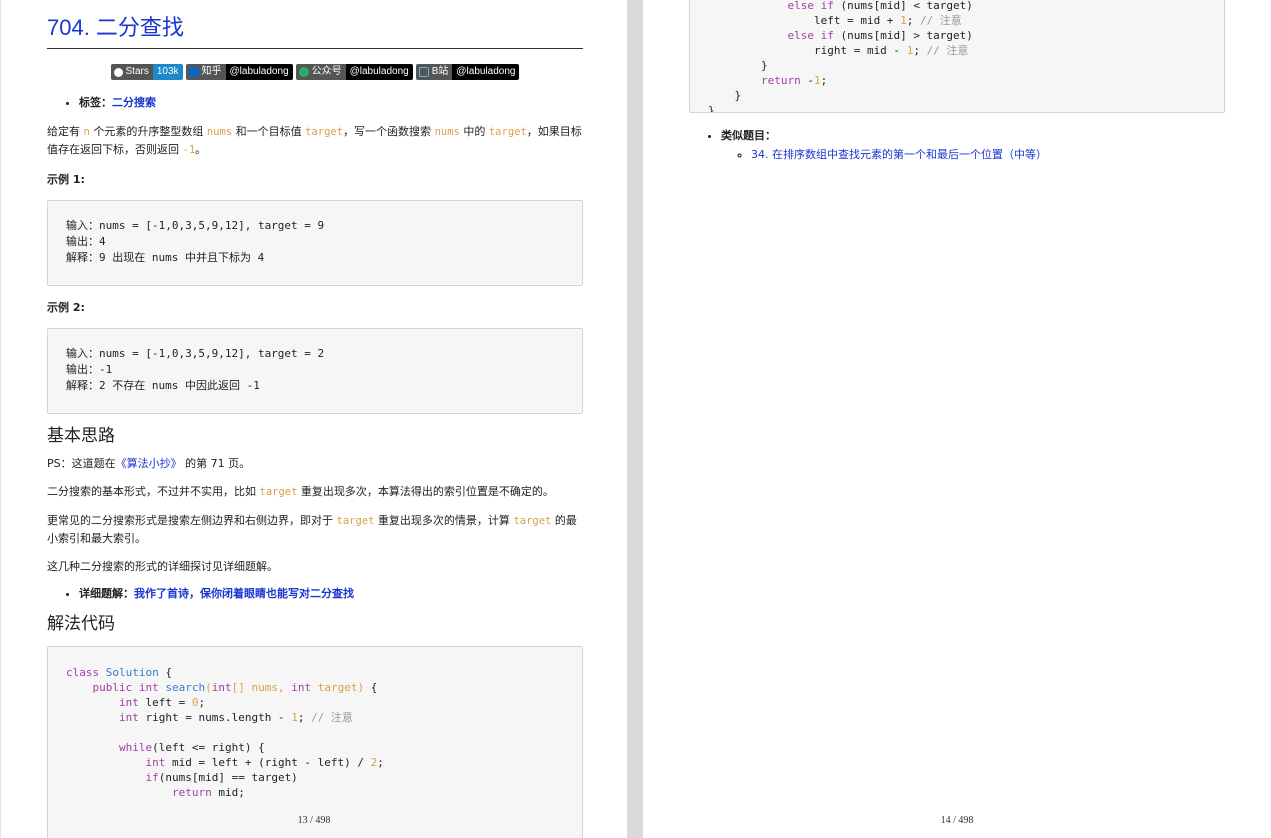  I want to click on book-link: 《算法小抄》, so click(149, 463).